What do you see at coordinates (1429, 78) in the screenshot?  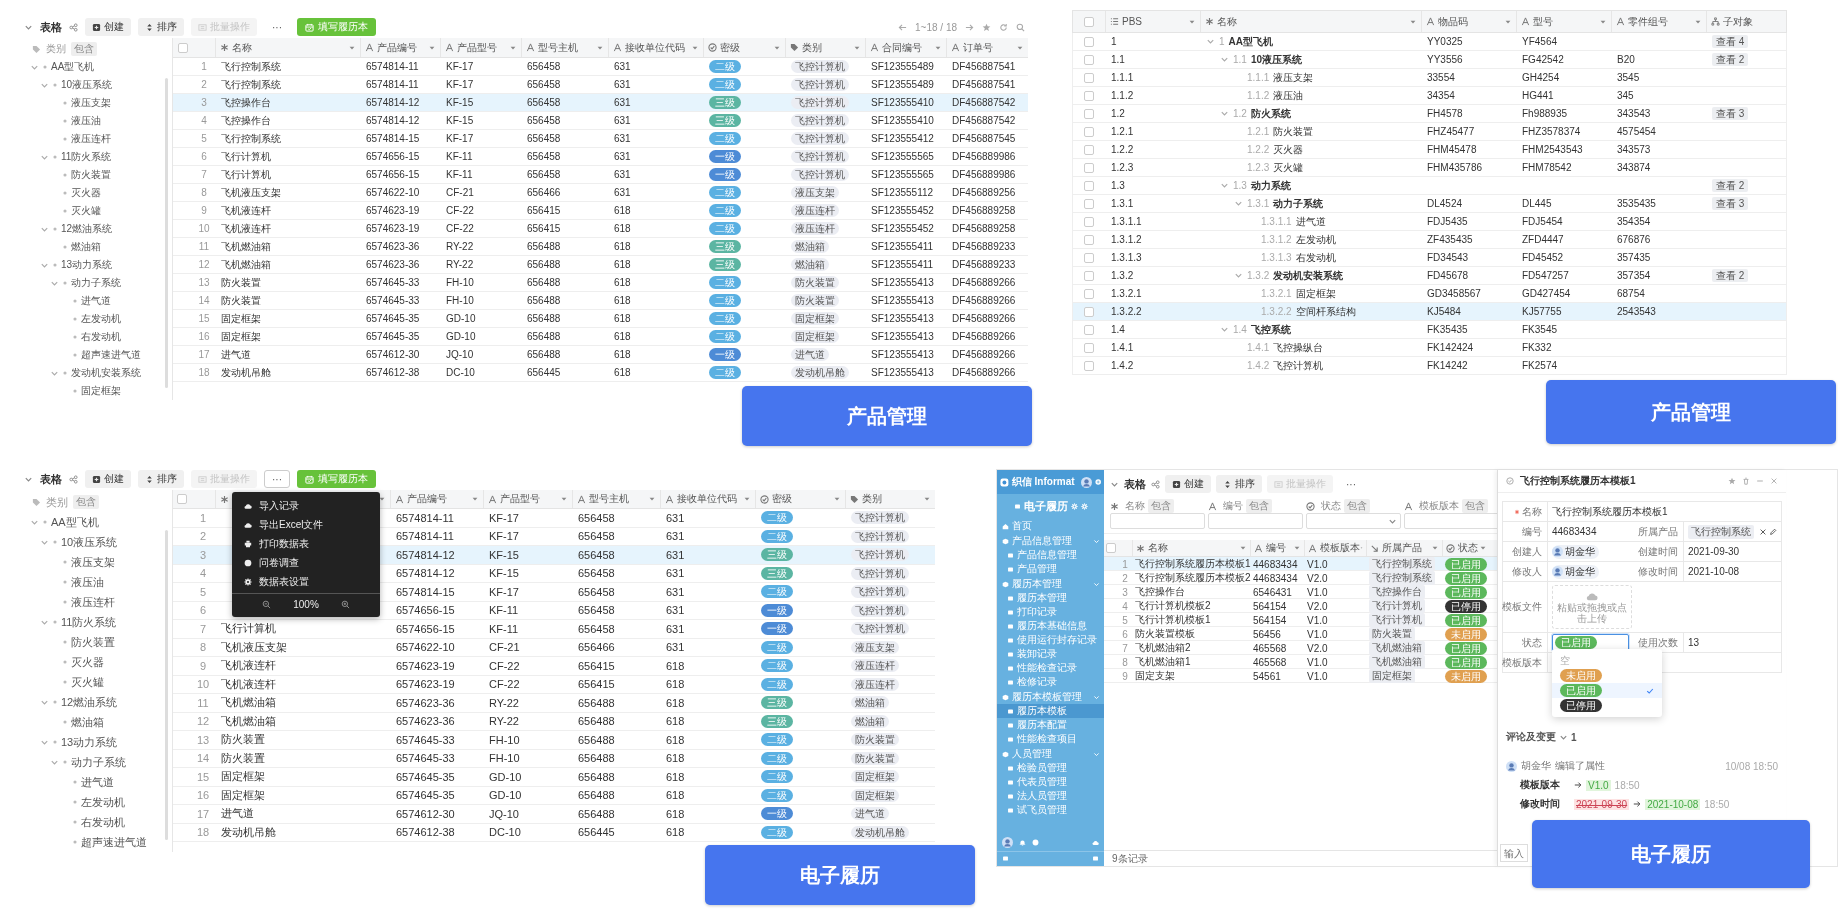 I see `table-row: 1.1.1 1.1.1 液压支架 33554 GH4254 3545` at bounding box center [1429, 78].